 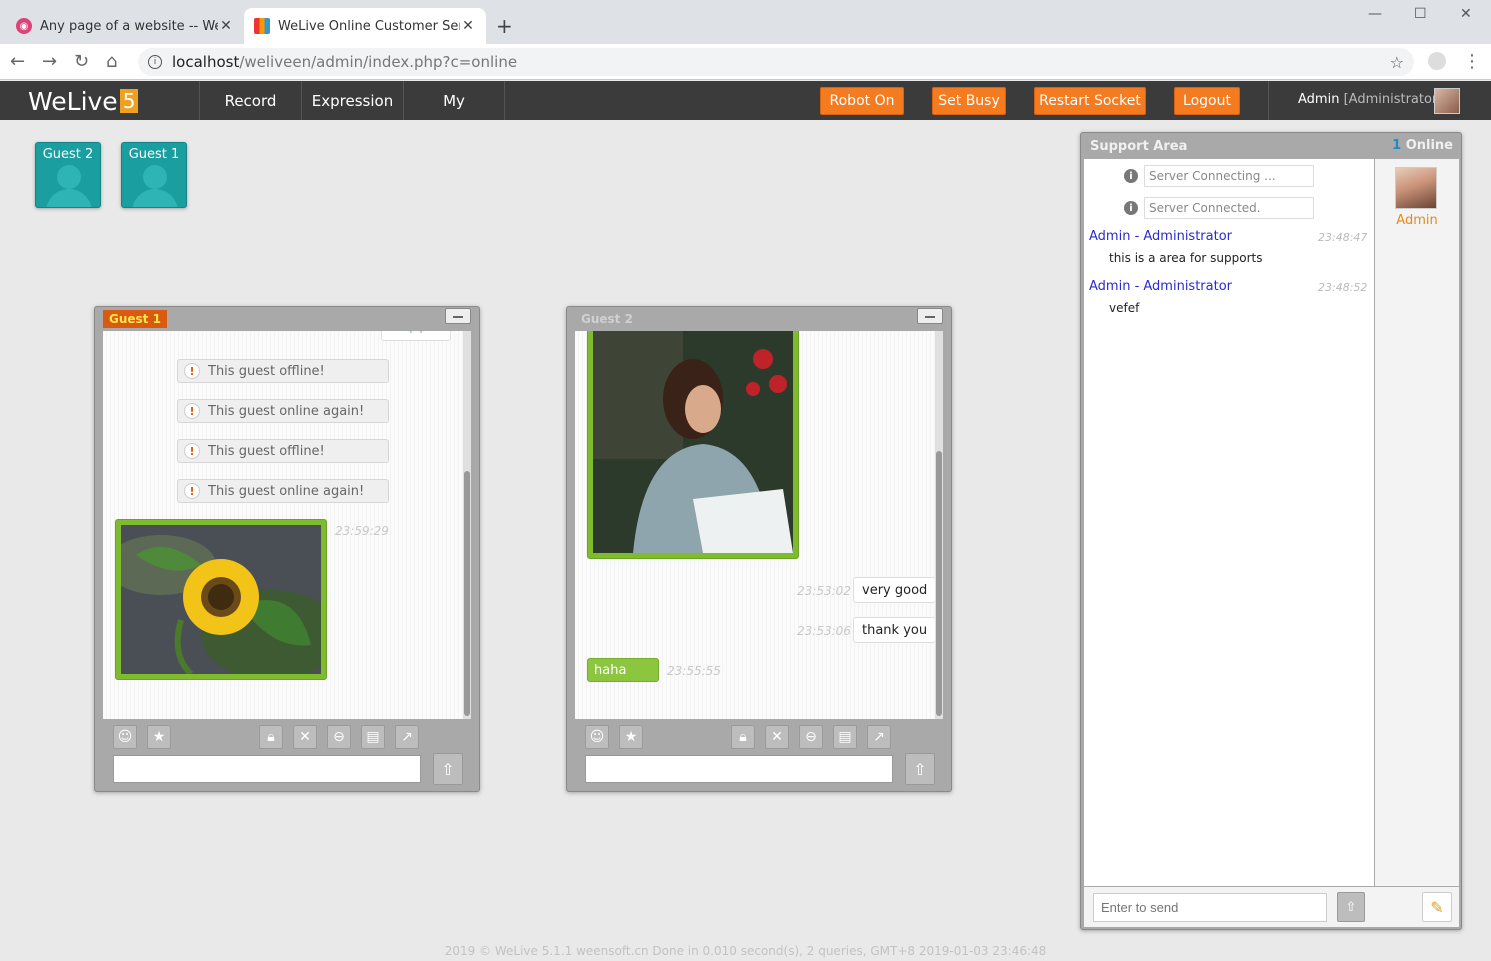 What do you see at coordinates (283, 411) in the screenshot?
I see `system-message: ! This guest online again!` at bounding box center [283, 411].